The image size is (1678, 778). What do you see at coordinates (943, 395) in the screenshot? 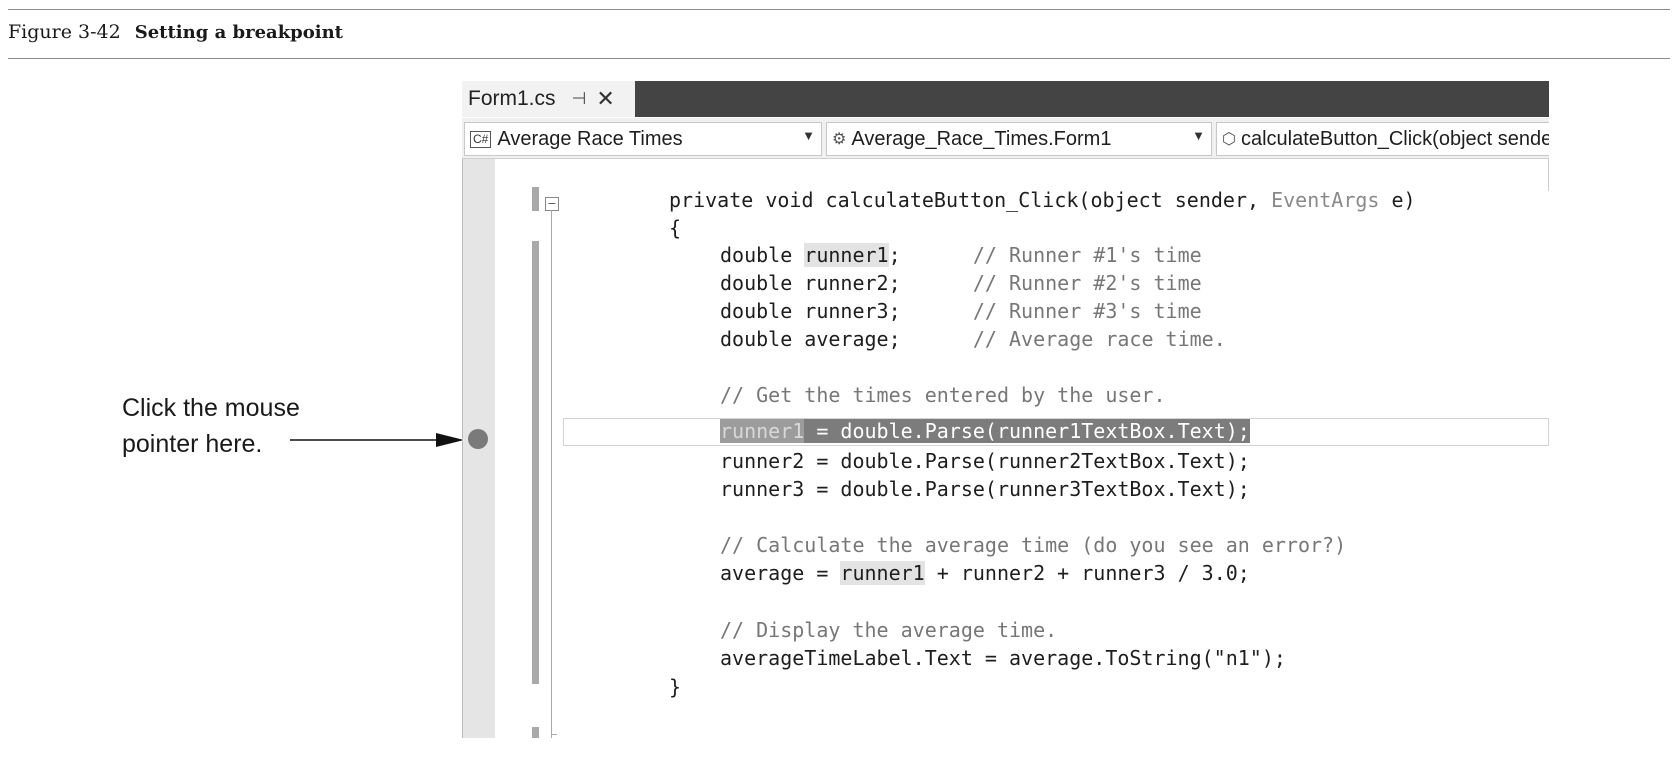
I see `code-line-7: // Get the times entered by the user.` at bounding box center [943, 395].